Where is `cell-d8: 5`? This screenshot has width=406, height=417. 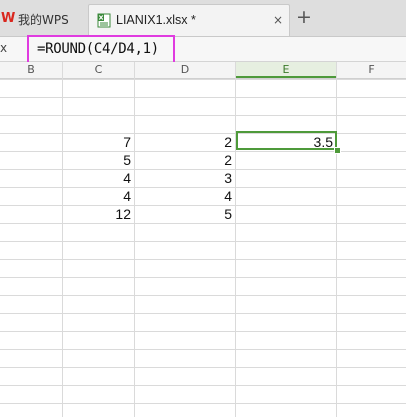 cell-d8: 5 is located at coordinates (185, 214).